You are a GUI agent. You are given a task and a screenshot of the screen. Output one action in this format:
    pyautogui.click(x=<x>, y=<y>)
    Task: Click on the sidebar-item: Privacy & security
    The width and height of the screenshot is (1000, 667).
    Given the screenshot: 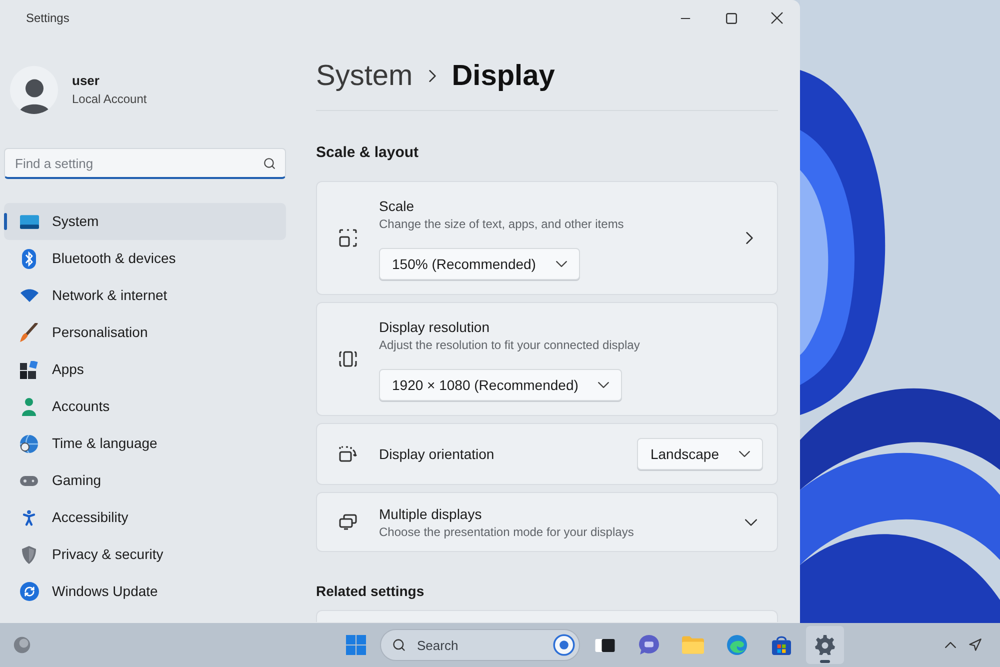 What is the action you would take?
    pyautogui.click(x=145, y=554)
    